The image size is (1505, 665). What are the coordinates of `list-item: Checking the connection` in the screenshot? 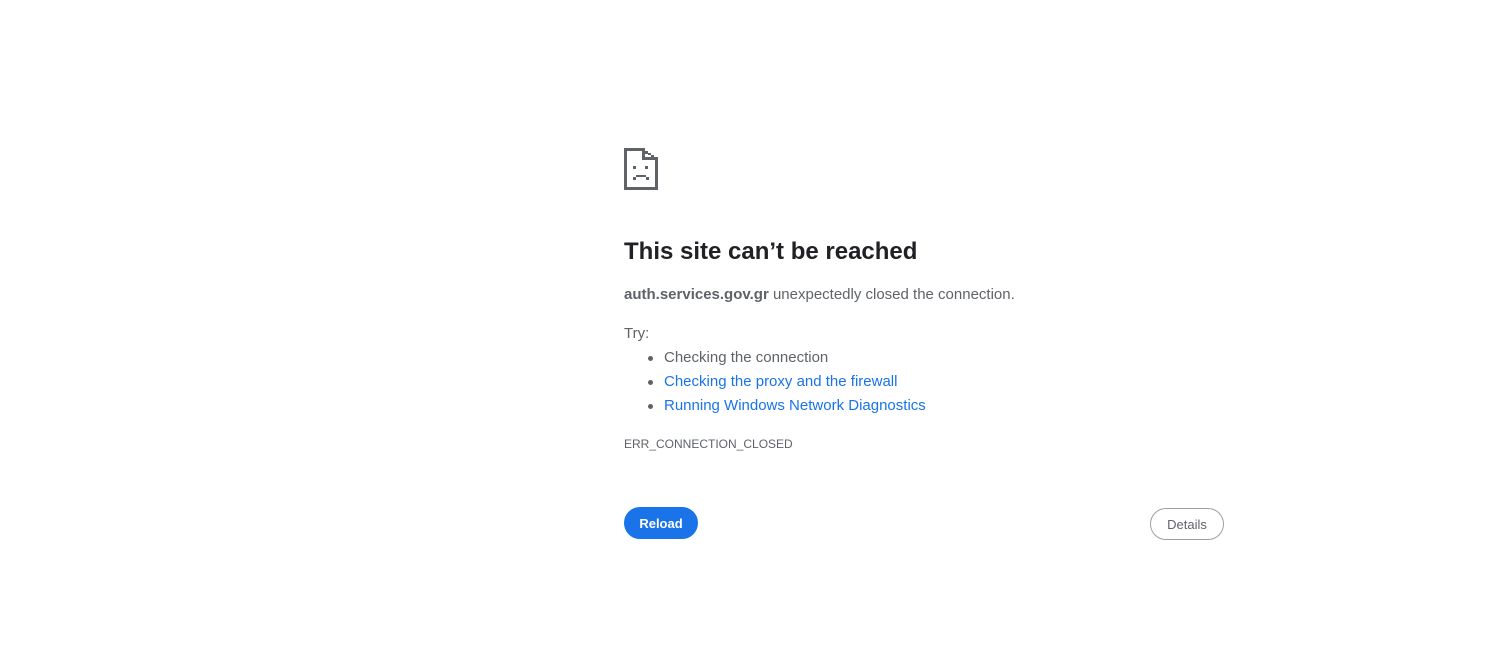 It's located at (775, 360).